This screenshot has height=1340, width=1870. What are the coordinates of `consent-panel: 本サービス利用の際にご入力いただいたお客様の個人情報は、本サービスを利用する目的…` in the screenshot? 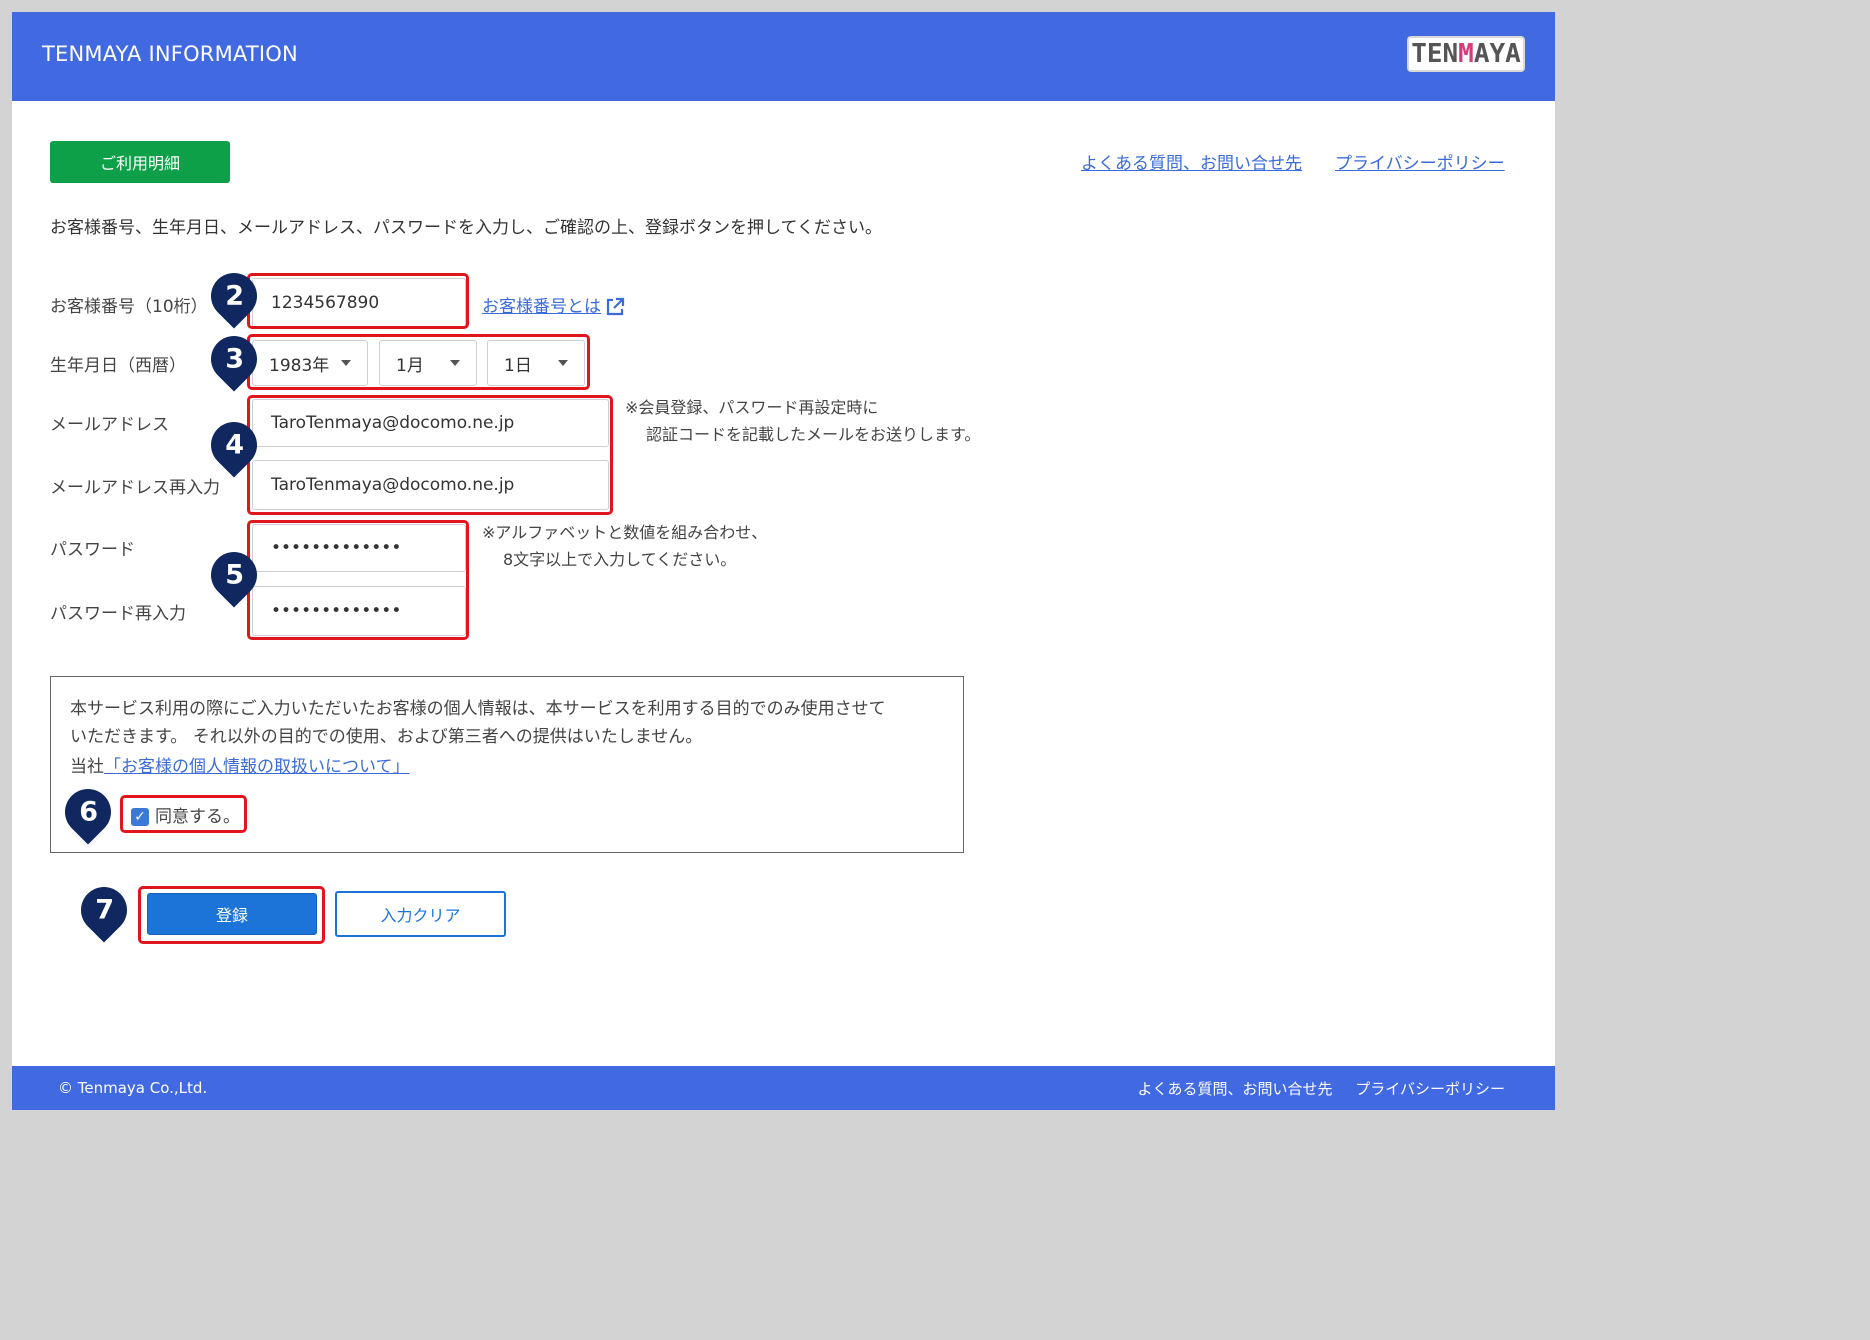 It's located at (507, 764).